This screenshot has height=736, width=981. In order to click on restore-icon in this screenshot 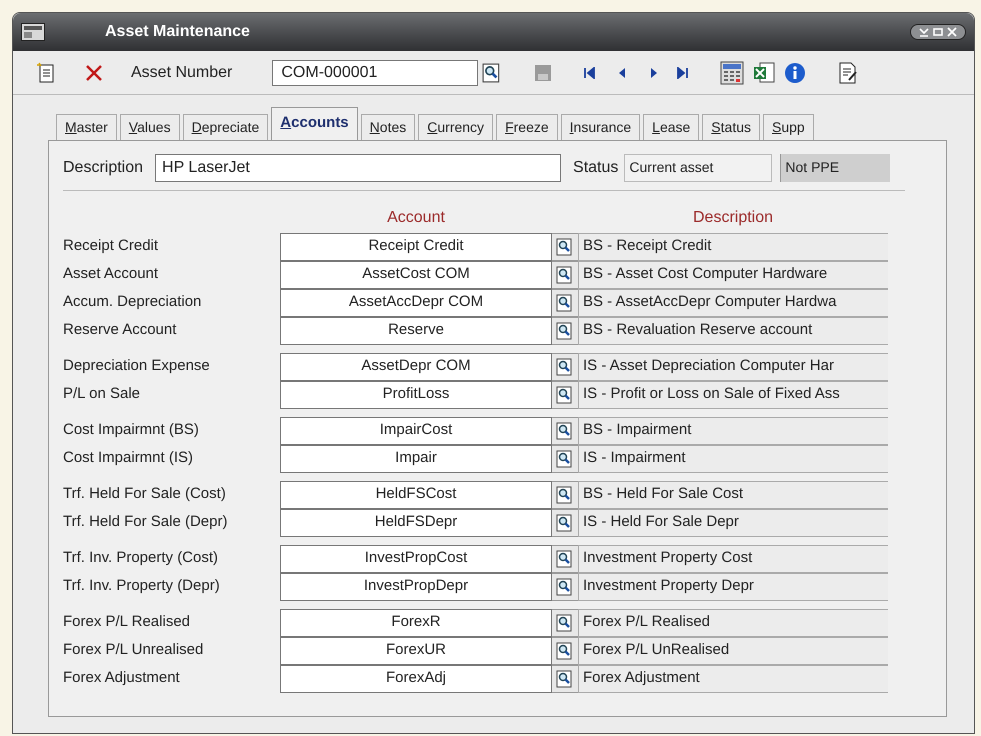, I will do `click(938, 32)`.